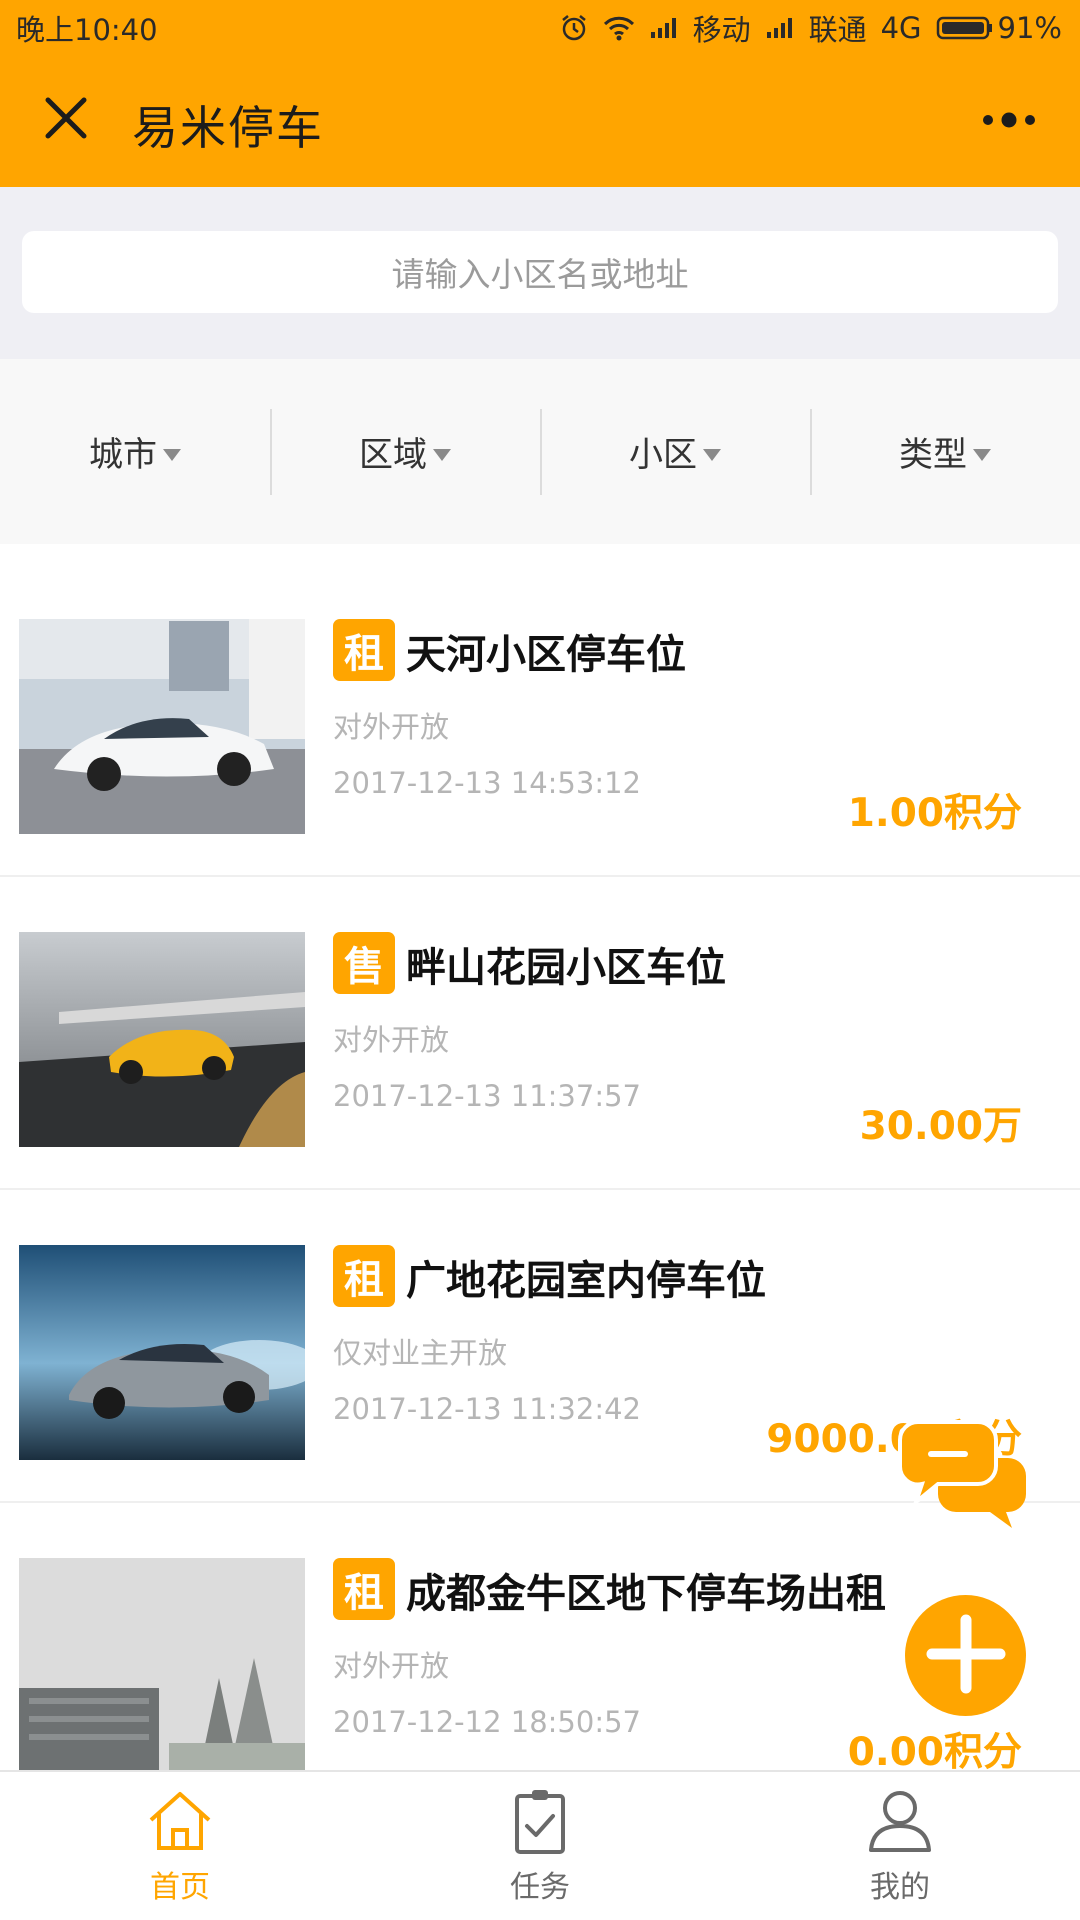 The height and width of the screenshot is (1920, 1080). Describe the element at coordinates (487, 1722) in the screenshot. I see `listing-time: 2017-12-12 18:50:57` at that location.